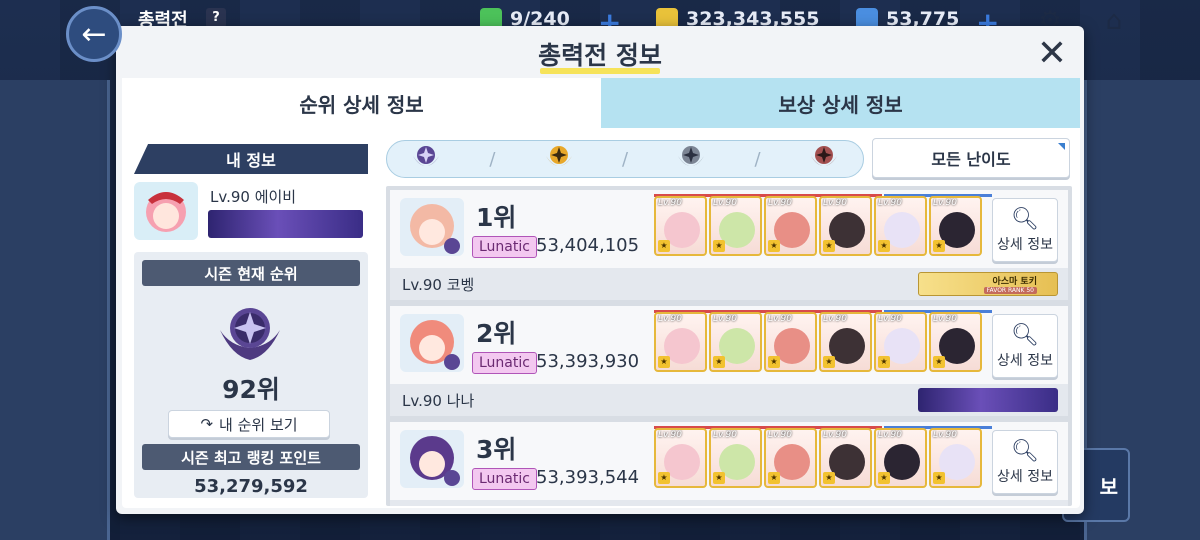 This screenshot has width=1200, height=540. Describe the element at coordinates (251, 457) in the screenshot. I see `best-points-header: 시즌 최고 랭킹 포인트` at that location.